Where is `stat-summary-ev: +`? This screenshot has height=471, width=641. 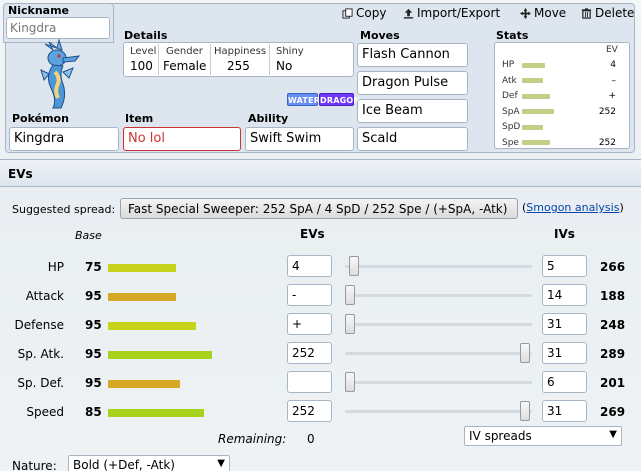 stat-summary-ev: + is located at coordinates (612, 96).